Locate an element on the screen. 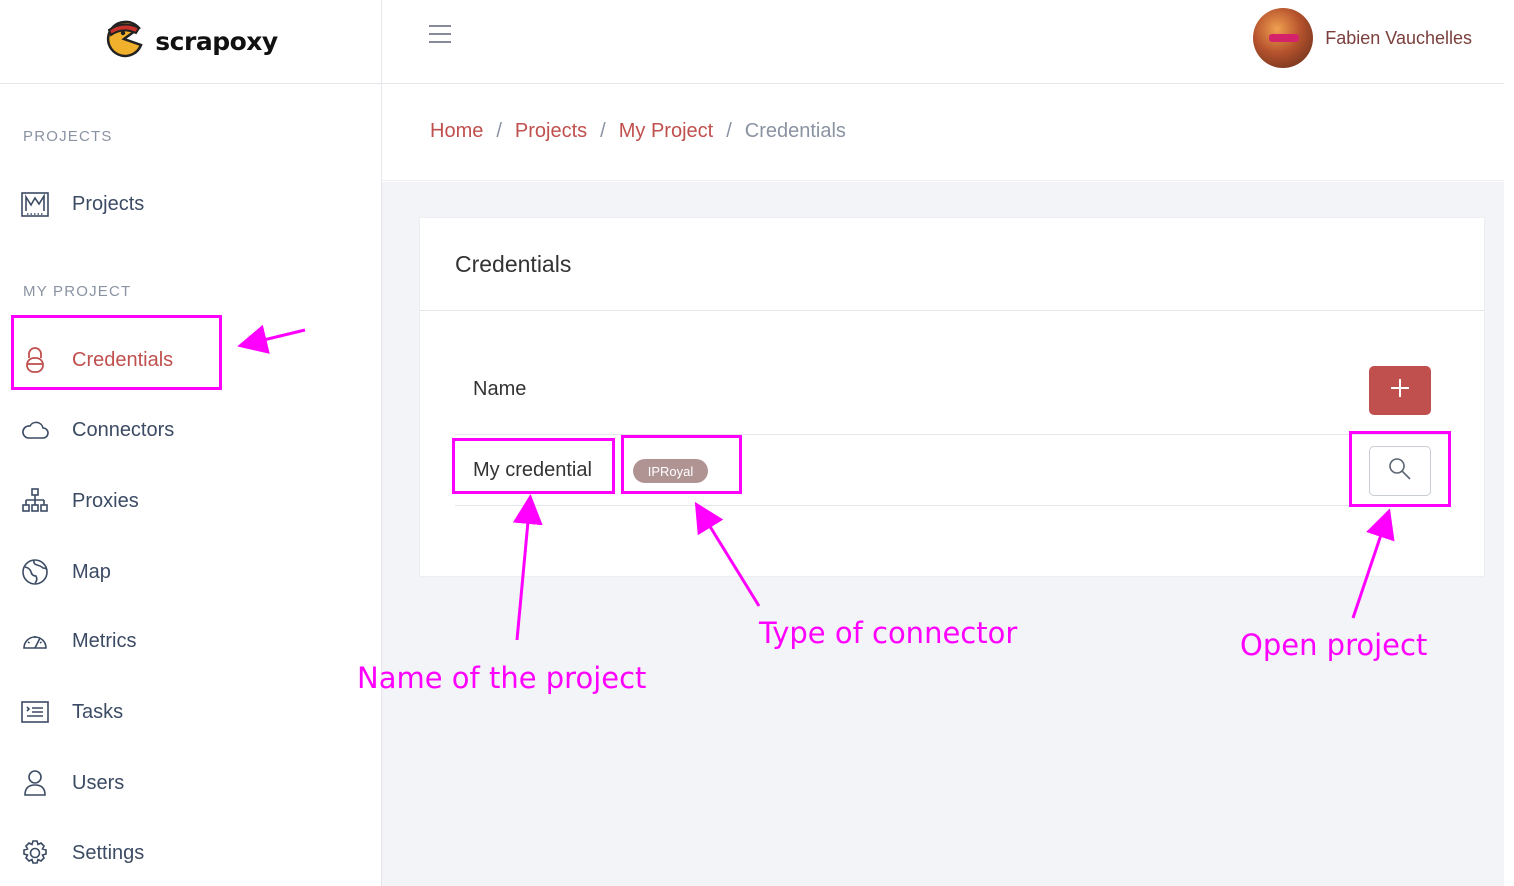  annotation-box-type is located at coordinates (681, 464).